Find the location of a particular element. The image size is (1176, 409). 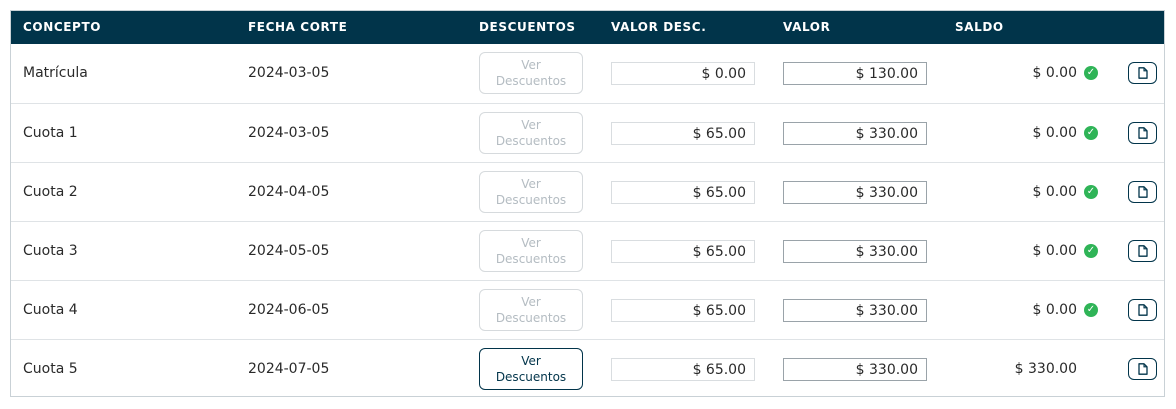

header-descuentos: DESCUENTOS is located at coordinates (527, 27).